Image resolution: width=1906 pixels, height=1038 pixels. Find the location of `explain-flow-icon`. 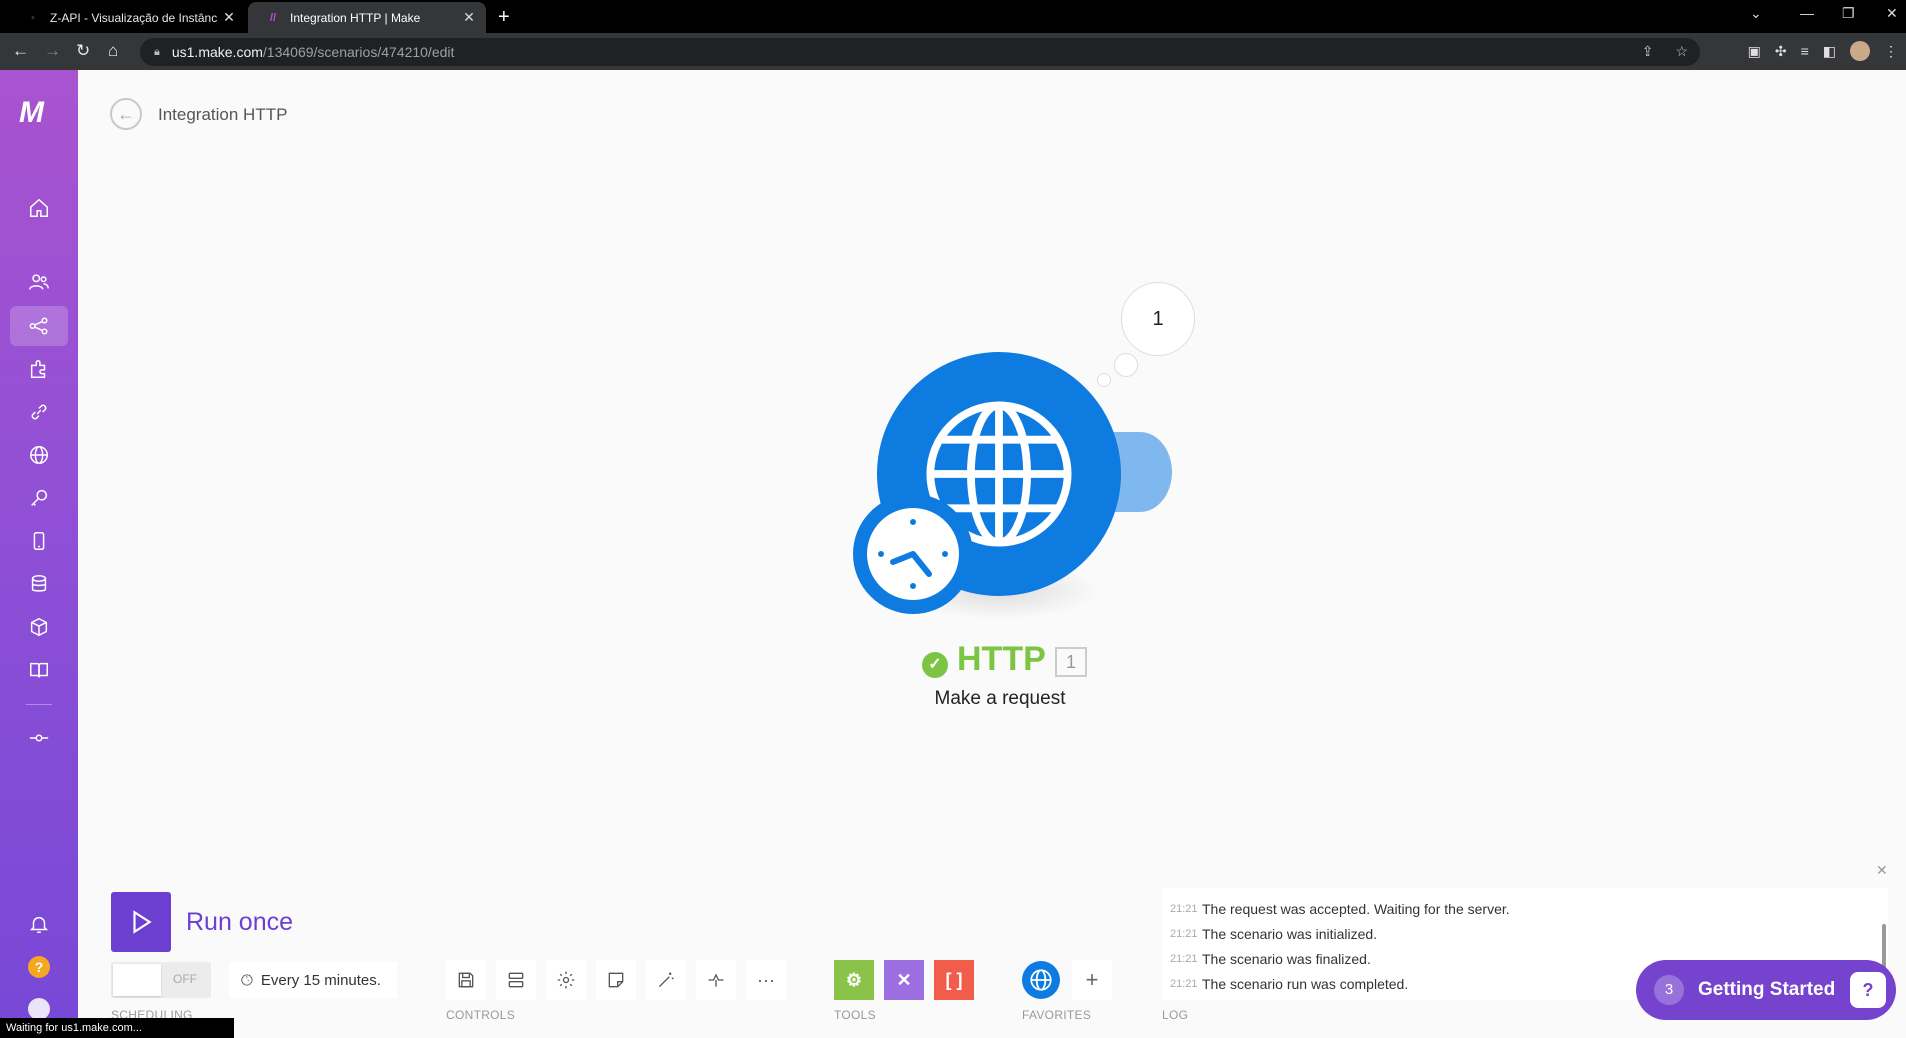

explain-flow-icon is located at coordinates (716, 980).